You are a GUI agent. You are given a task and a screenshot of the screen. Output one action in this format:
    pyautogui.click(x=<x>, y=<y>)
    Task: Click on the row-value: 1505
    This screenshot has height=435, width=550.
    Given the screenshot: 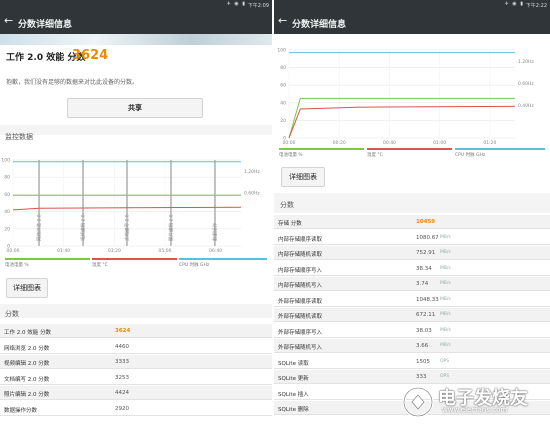 What is the action you would take?
    pyautogui.click(x=423, y=361)
    